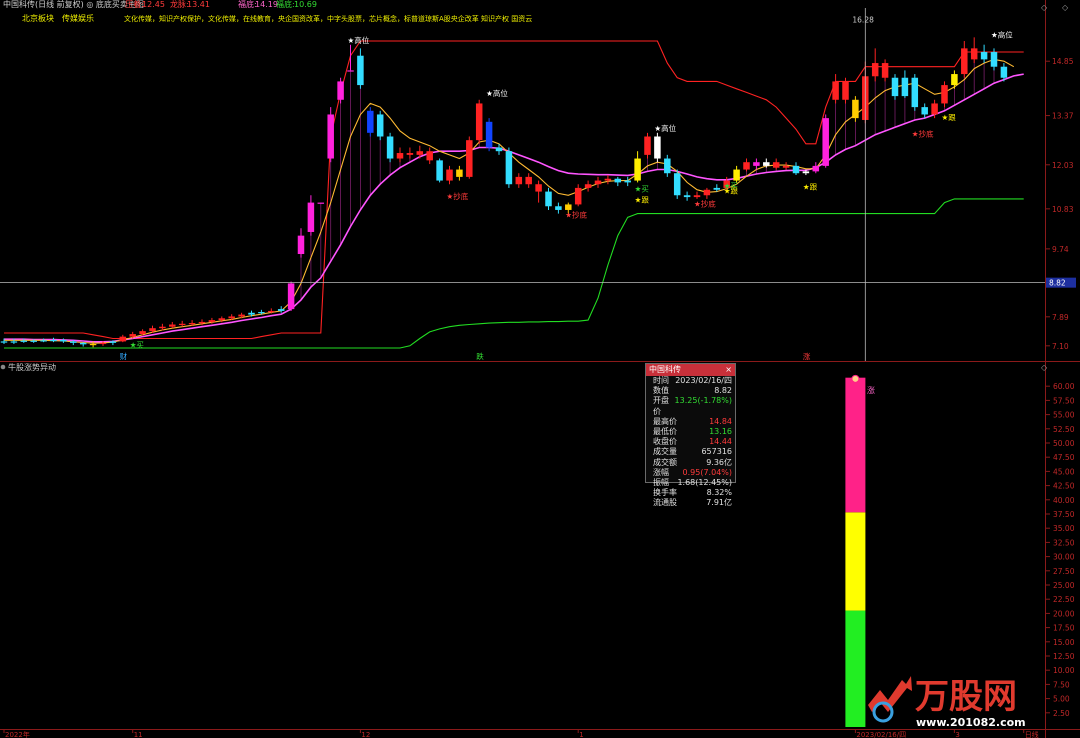 The width and height of the screenshot is (1080, 738). What do you see at coordinates (480, 356) in the screenshot?
I see `event-marker: 跌` at bounding box center [480, 356].